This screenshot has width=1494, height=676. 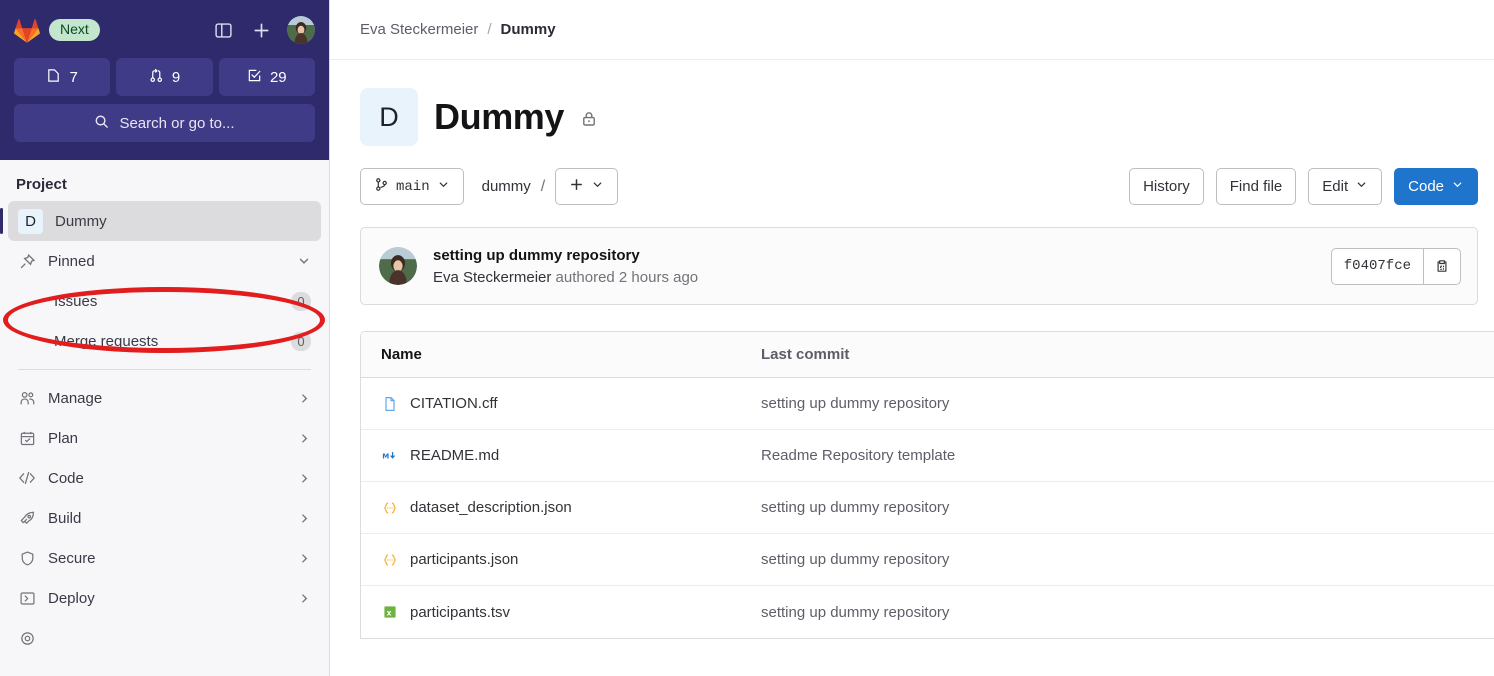 I want to click on page-header: D Dummy, so click(x=912, y=103).